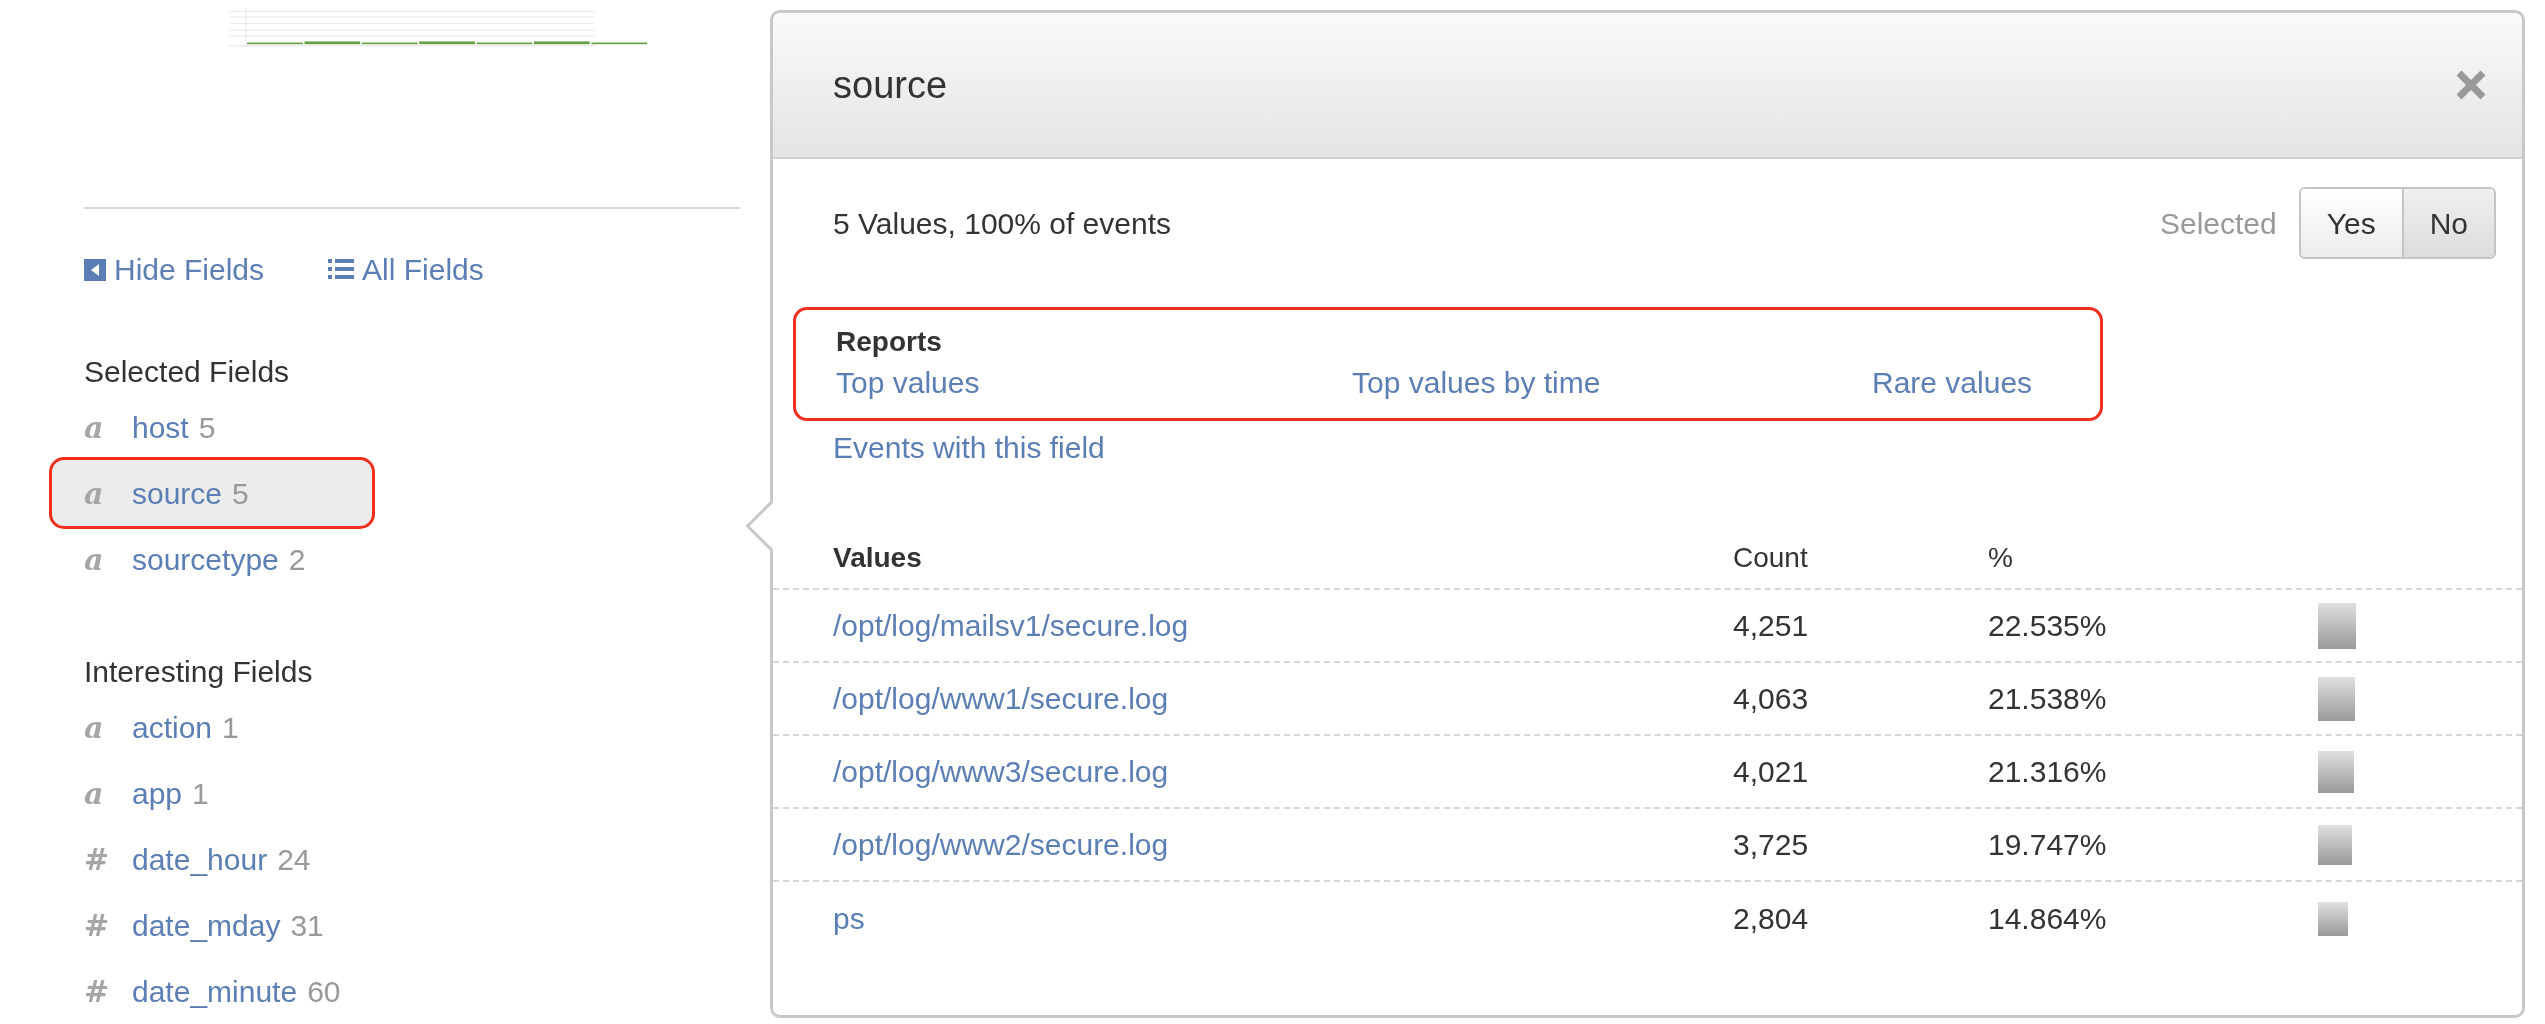  Describe the element at coordinates (396, 991) in the screenshot. I see `field-item: # date_minute 60` at that location.